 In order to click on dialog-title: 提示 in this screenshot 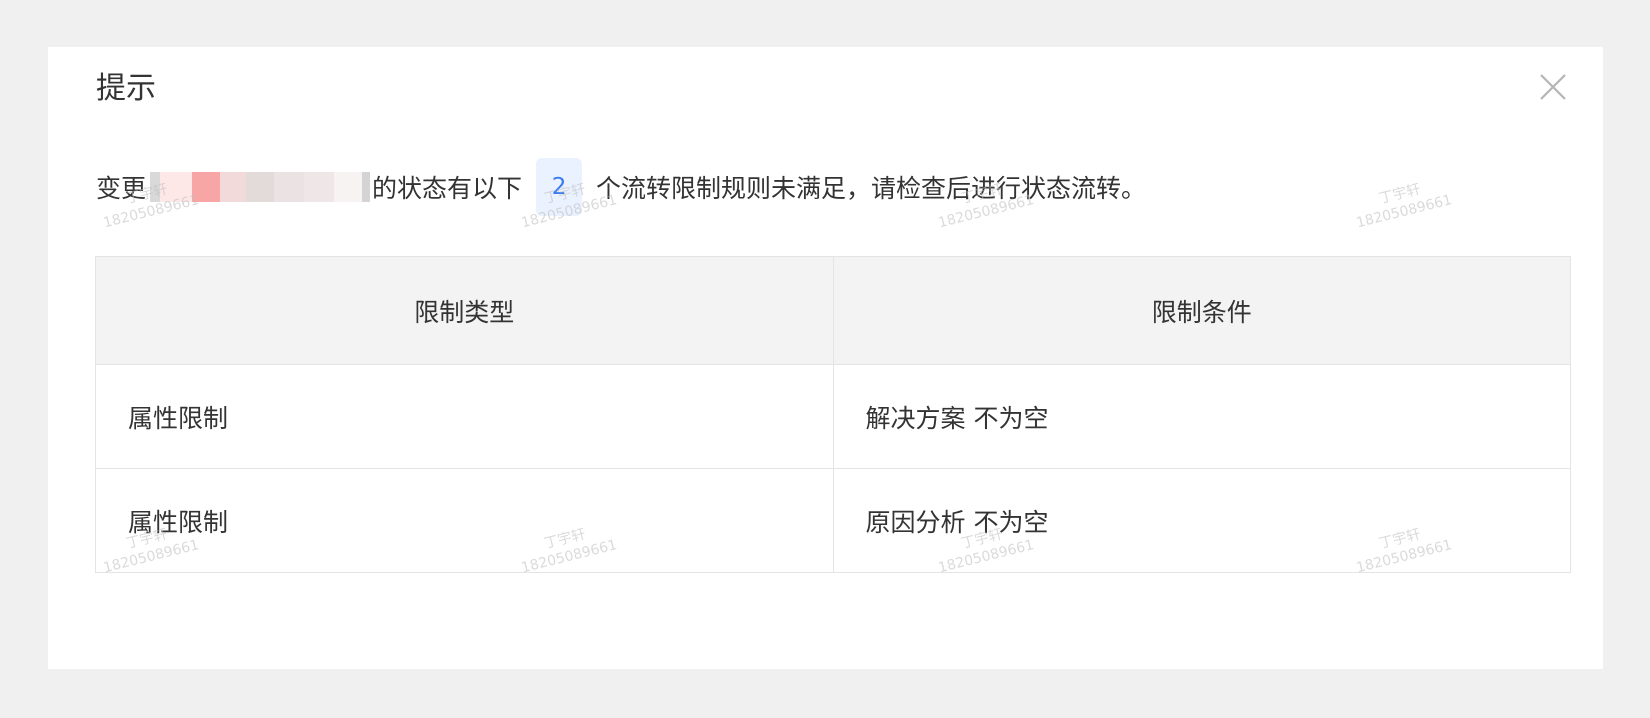, I will do `click(126, 88)`.